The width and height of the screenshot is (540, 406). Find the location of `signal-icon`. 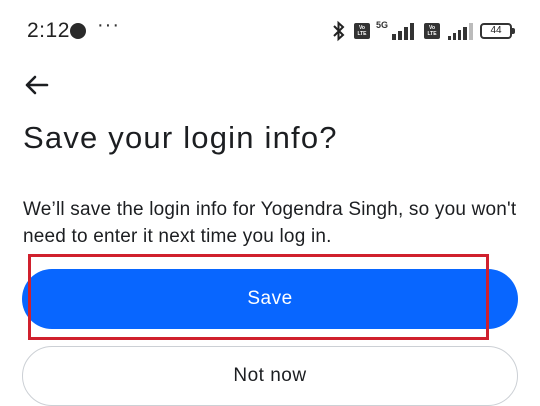

signal-icon is located at coordinates (403, 31).